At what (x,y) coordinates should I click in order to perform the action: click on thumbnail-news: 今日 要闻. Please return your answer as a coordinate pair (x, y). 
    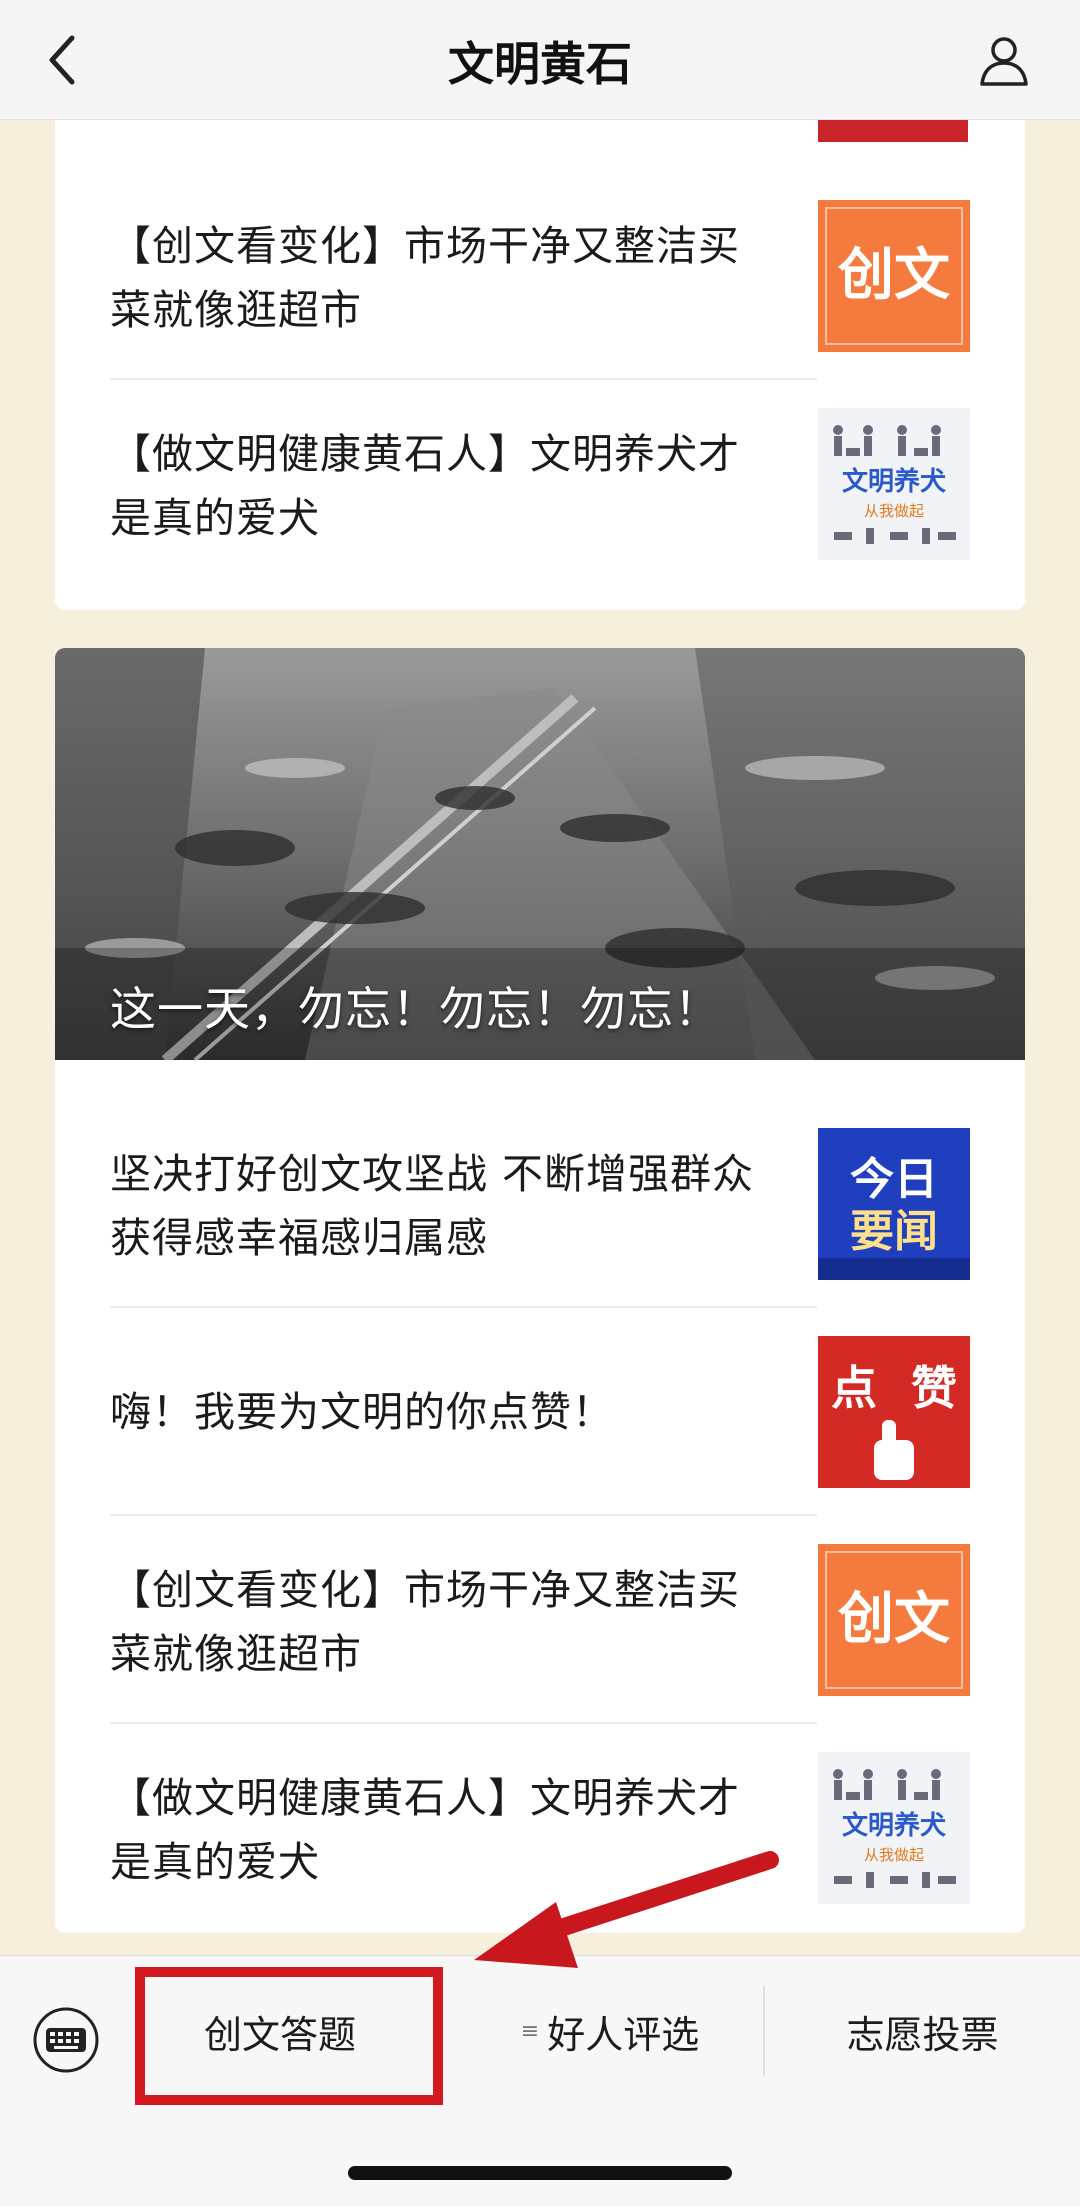
    Looking at the image, I should click on (894, 1204).